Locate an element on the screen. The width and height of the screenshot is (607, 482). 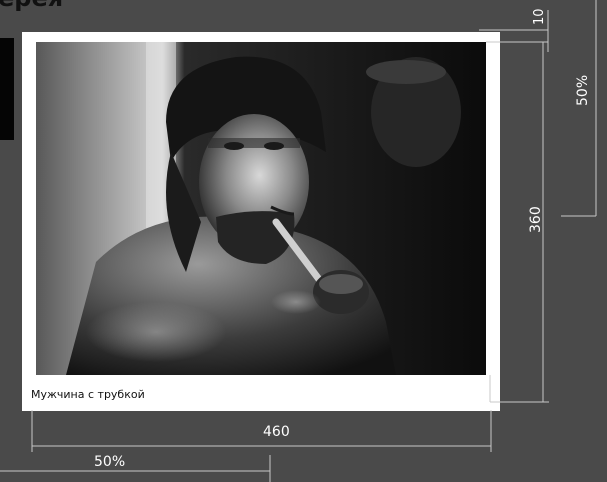
dimension-top-offset-label: 10 is located at coordinates (539, 16).